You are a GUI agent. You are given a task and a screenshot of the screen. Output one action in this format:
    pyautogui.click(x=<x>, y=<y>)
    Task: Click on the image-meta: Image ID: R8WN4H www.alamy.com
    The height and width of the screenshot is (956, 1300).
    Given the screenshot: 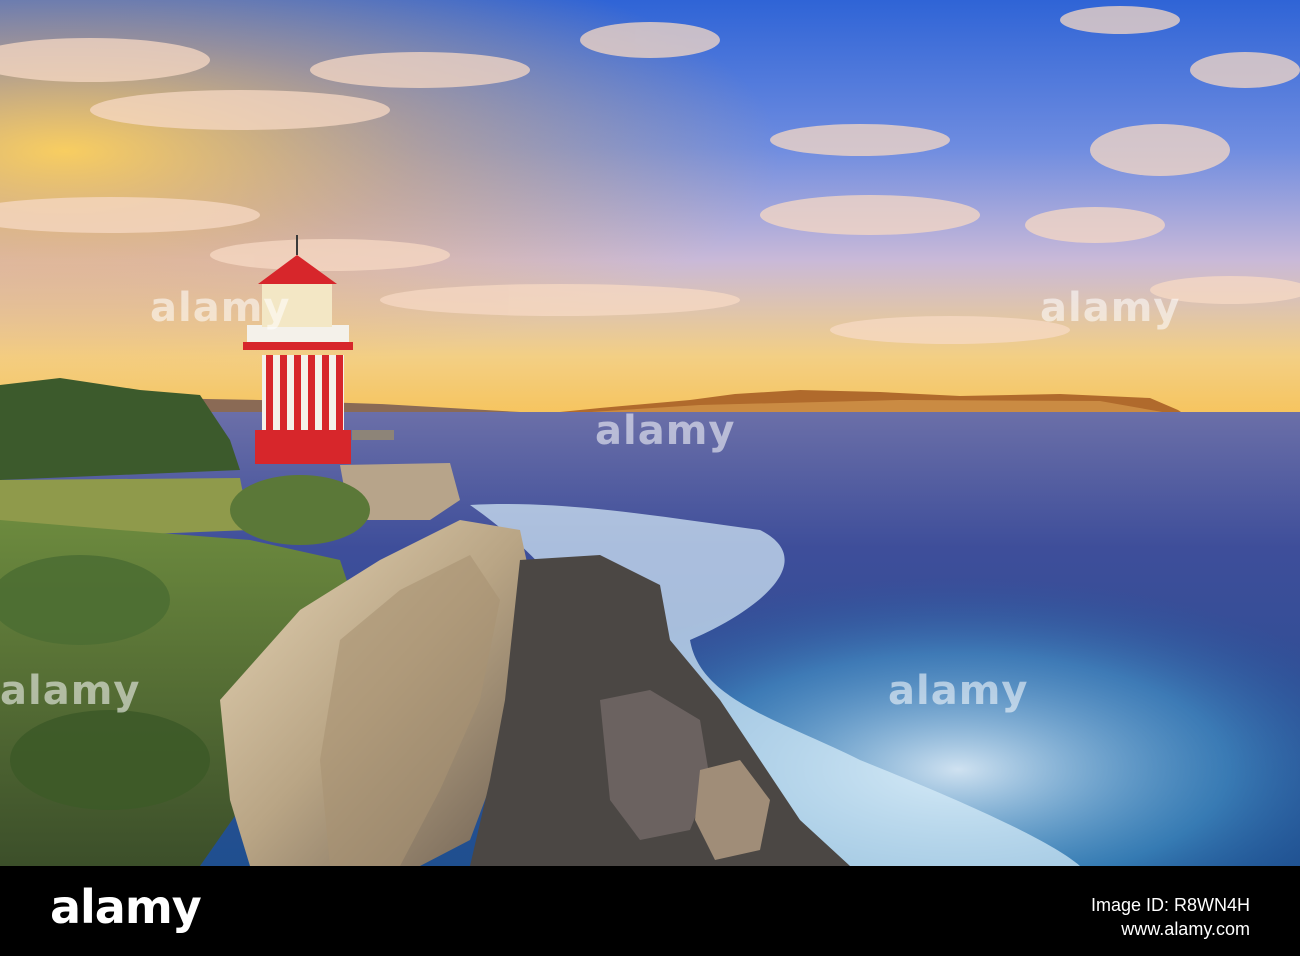 What is the action you would take?
    pyautogui.click(x=1170, y=917)
    